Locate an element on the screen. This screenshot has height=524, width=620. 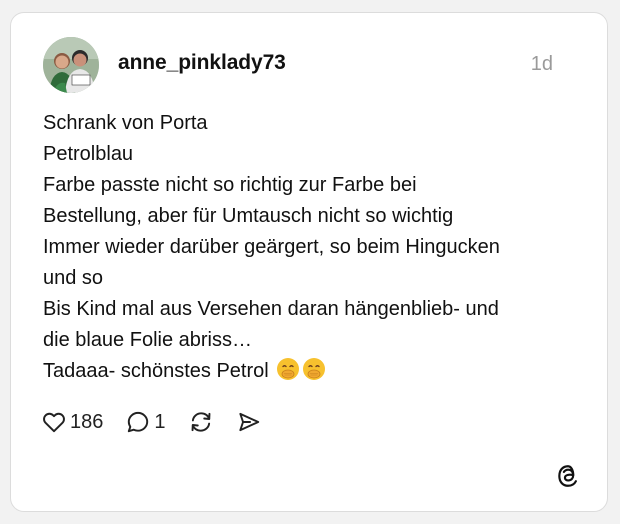
repost-button is located at coordinates (201, 422).